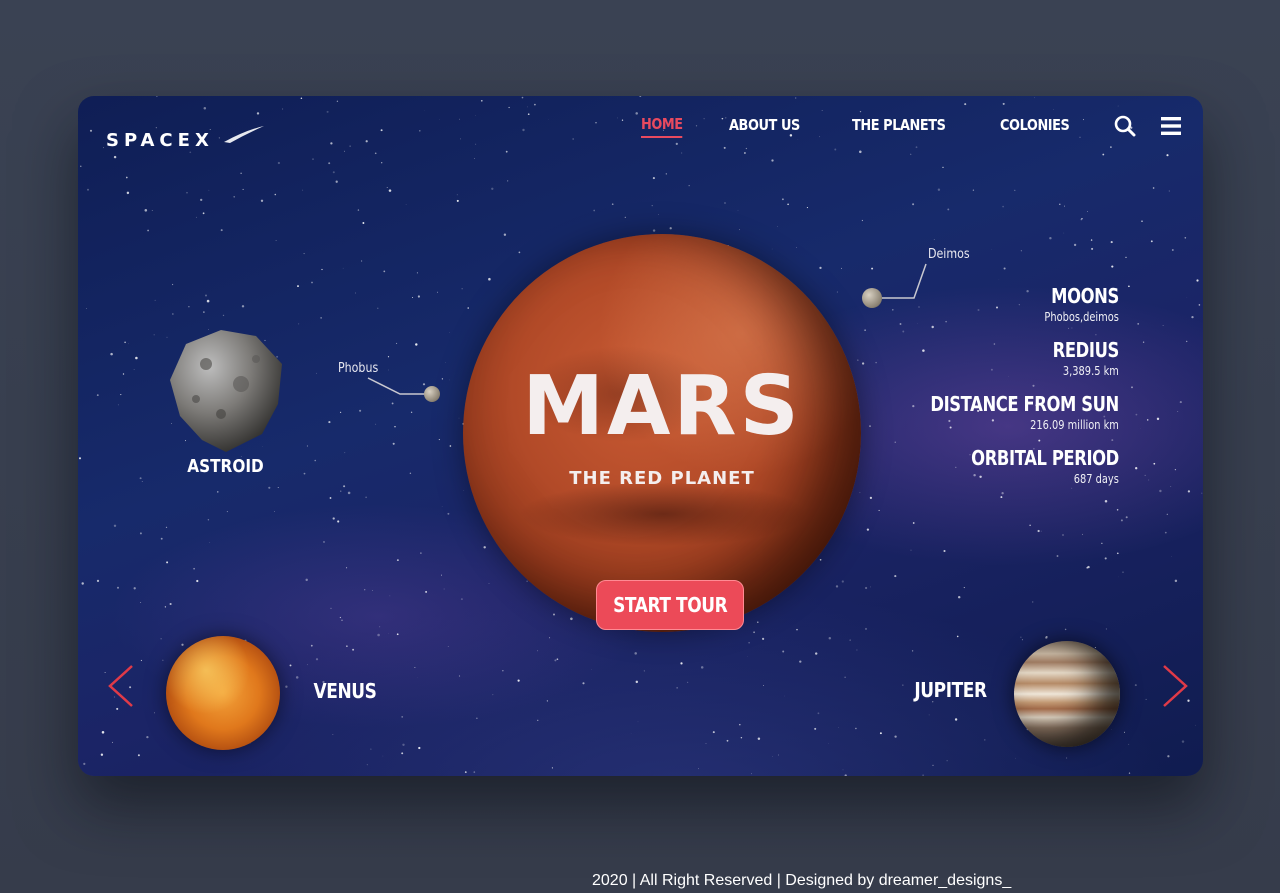 The width and height of the screenshot is (1280, 893). What do you see at coordinates (1086, 350) in the screenshot?
I see `stat-label: REDIUS` at bounding box center [1086, 350].